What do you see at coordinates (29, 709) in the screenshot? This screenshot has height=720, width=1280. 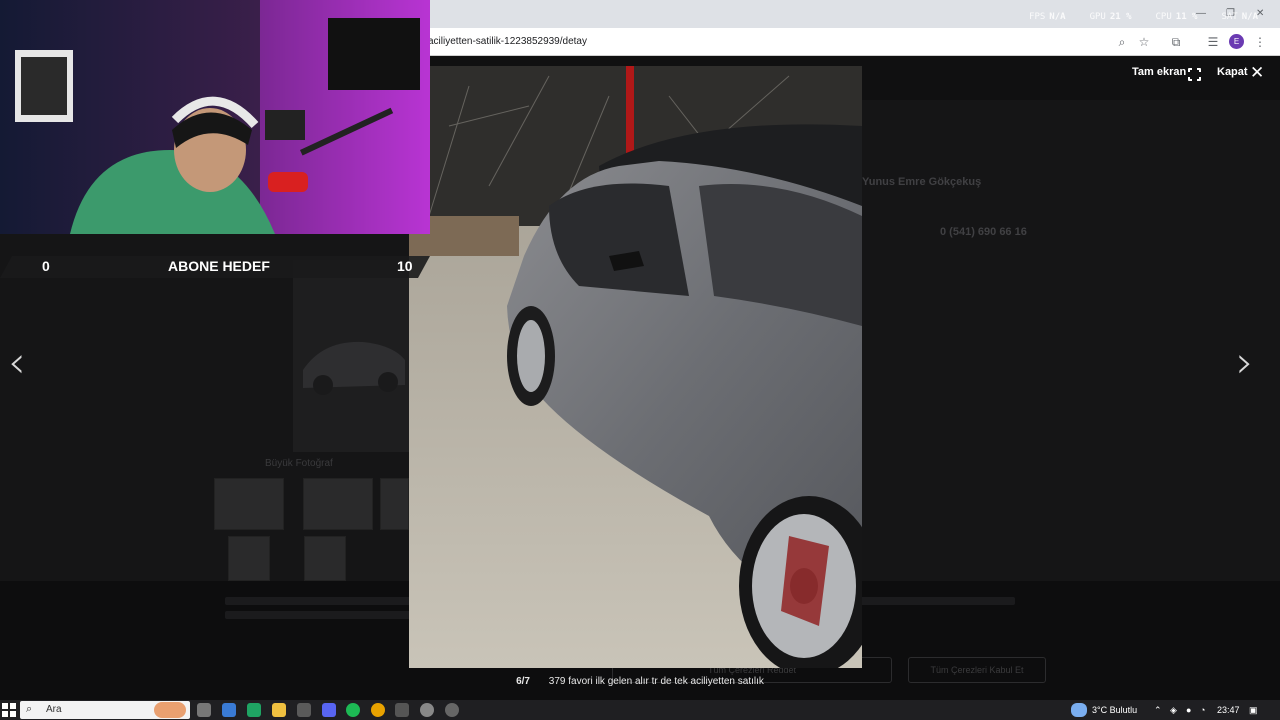 I see `search-icon: ⌕` at bounding box center [29, 709].